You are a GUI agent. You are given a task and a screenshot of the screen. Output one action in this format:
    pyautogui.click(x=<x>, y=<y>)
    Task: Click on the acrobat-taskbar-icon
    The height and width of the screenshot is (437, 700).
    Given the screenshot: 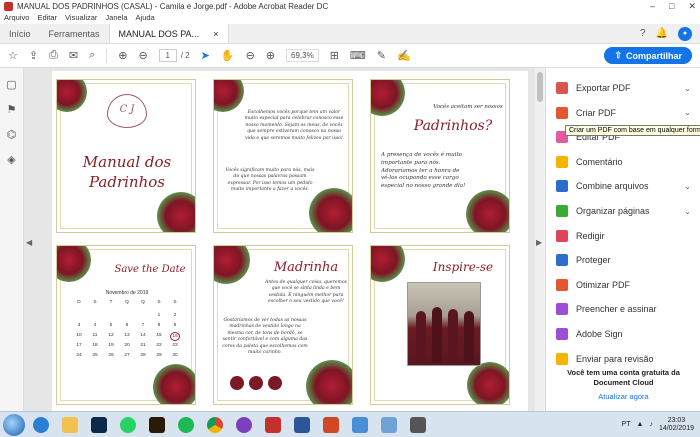 What is the action you would take?
    pyautogui.click(x=273, y=425)
    